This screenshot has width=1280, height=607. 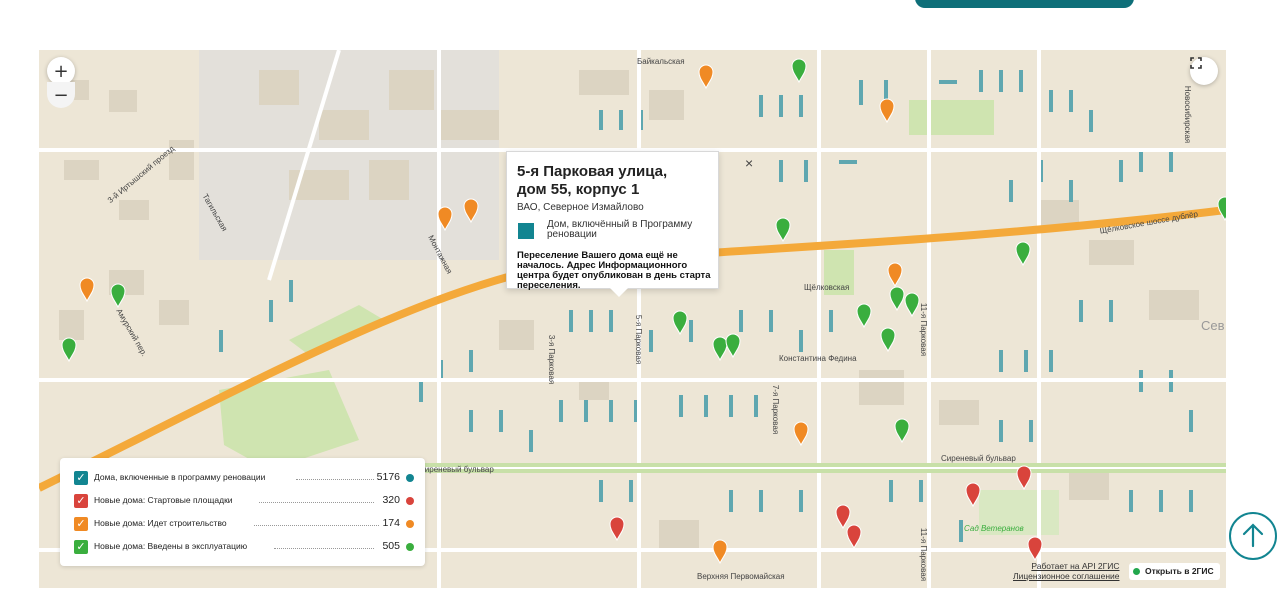 I want to click on zoom-in-button: +, so click(x=61, y=71).